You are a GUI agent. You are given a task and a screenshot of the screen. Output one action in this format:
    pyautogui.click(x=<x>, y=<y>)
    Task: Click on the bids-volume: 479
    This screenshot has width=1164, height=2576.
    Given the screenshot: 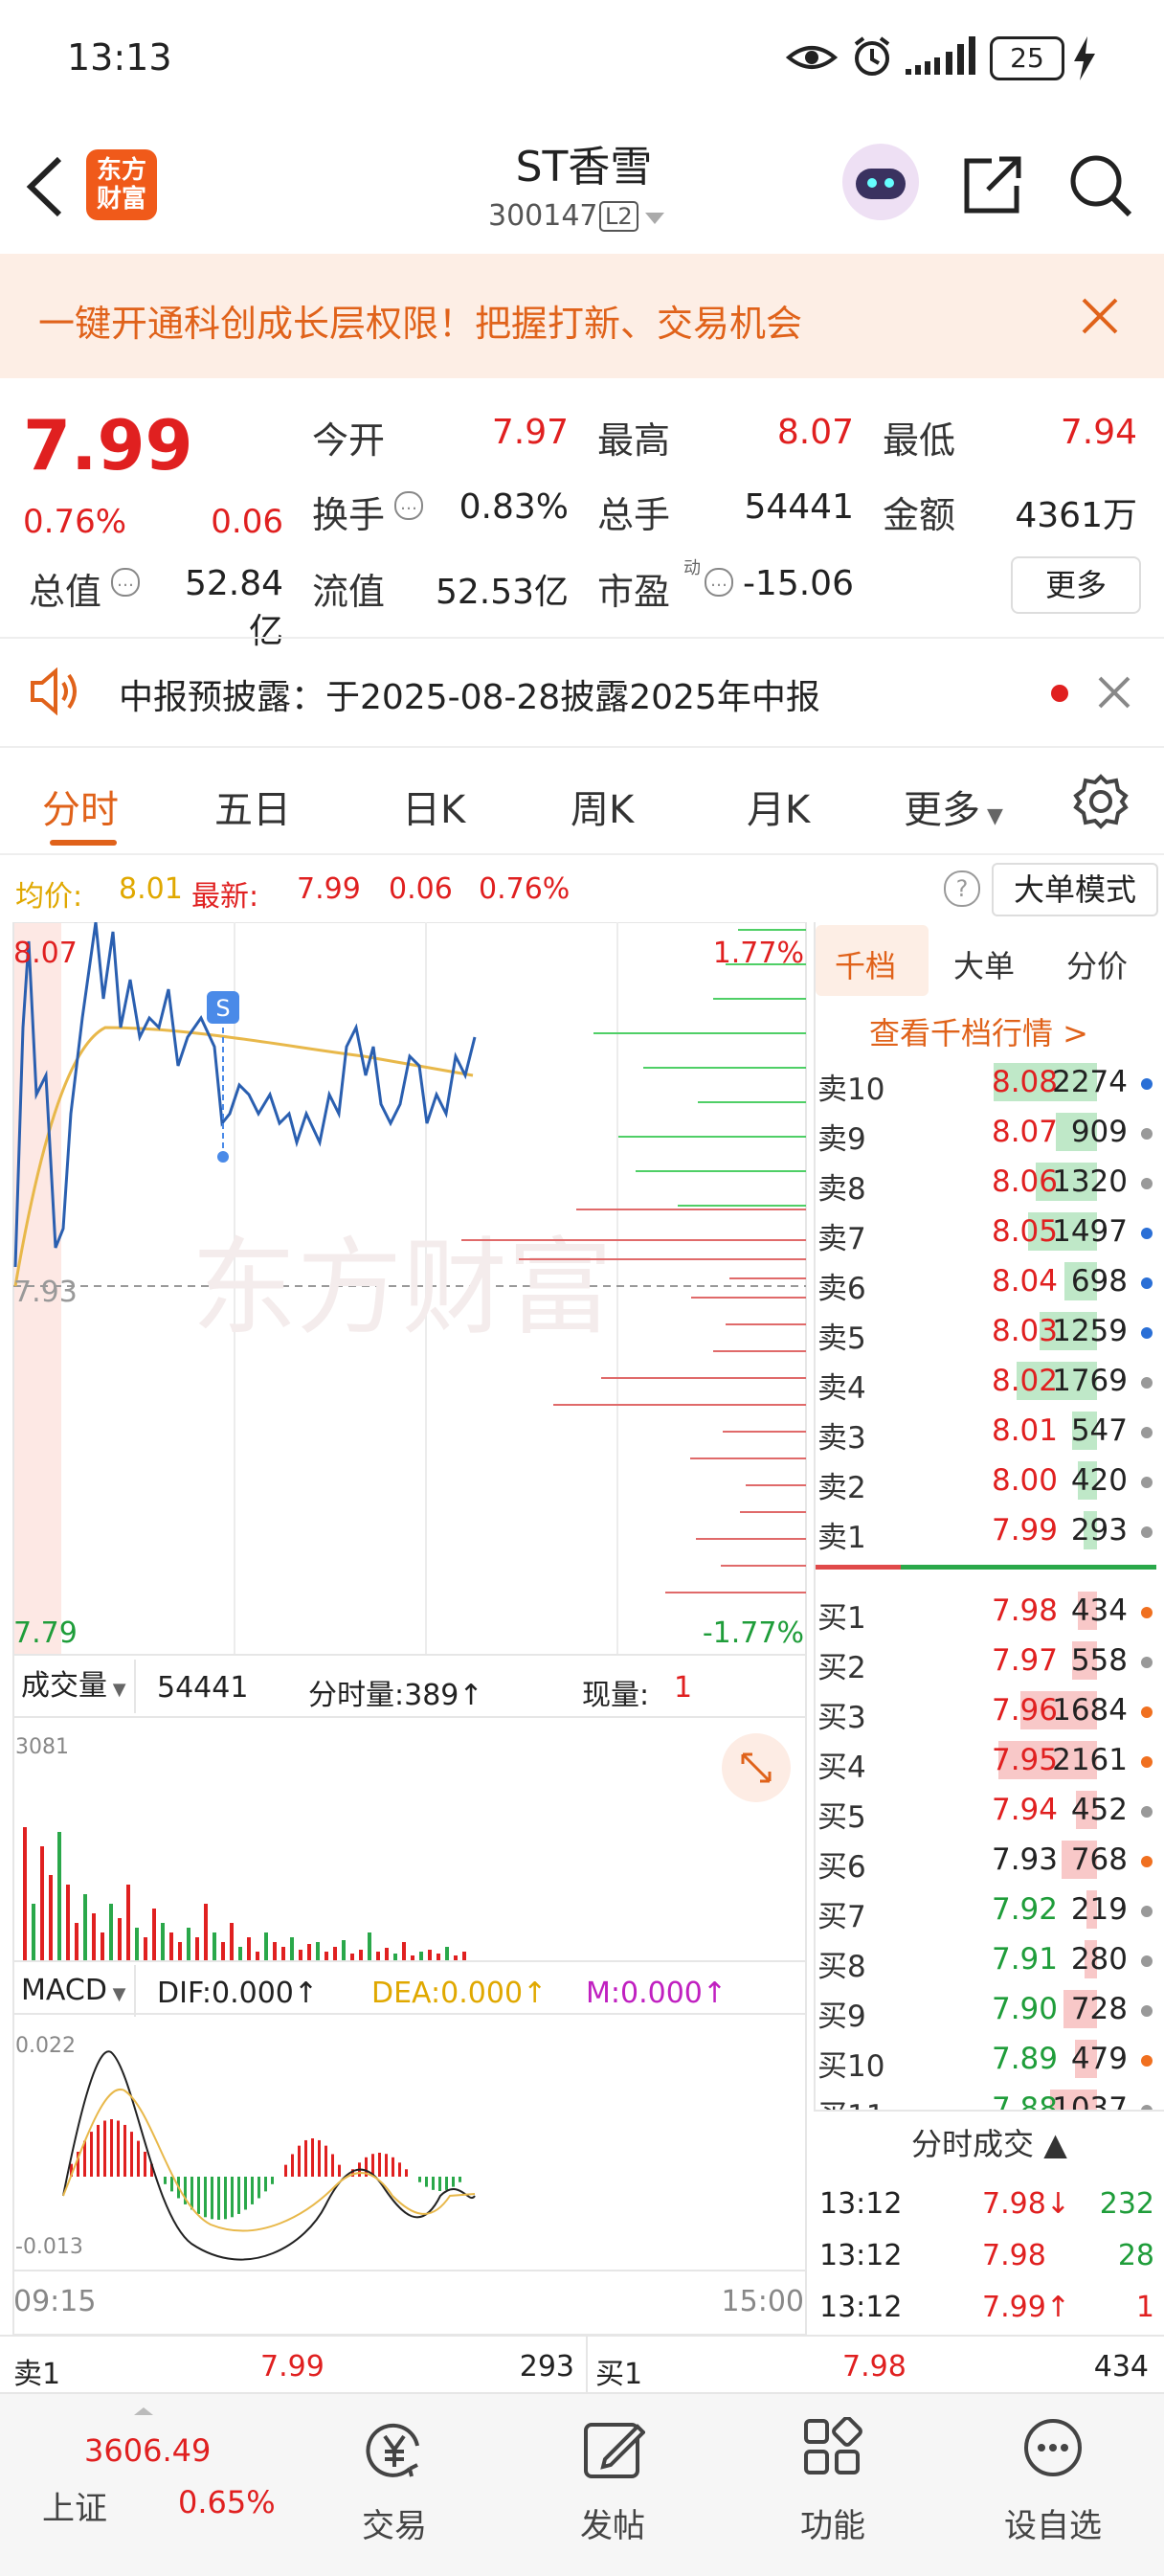 What is the action you would take?
    pyautogui.click(x=1099, y=2059)
    